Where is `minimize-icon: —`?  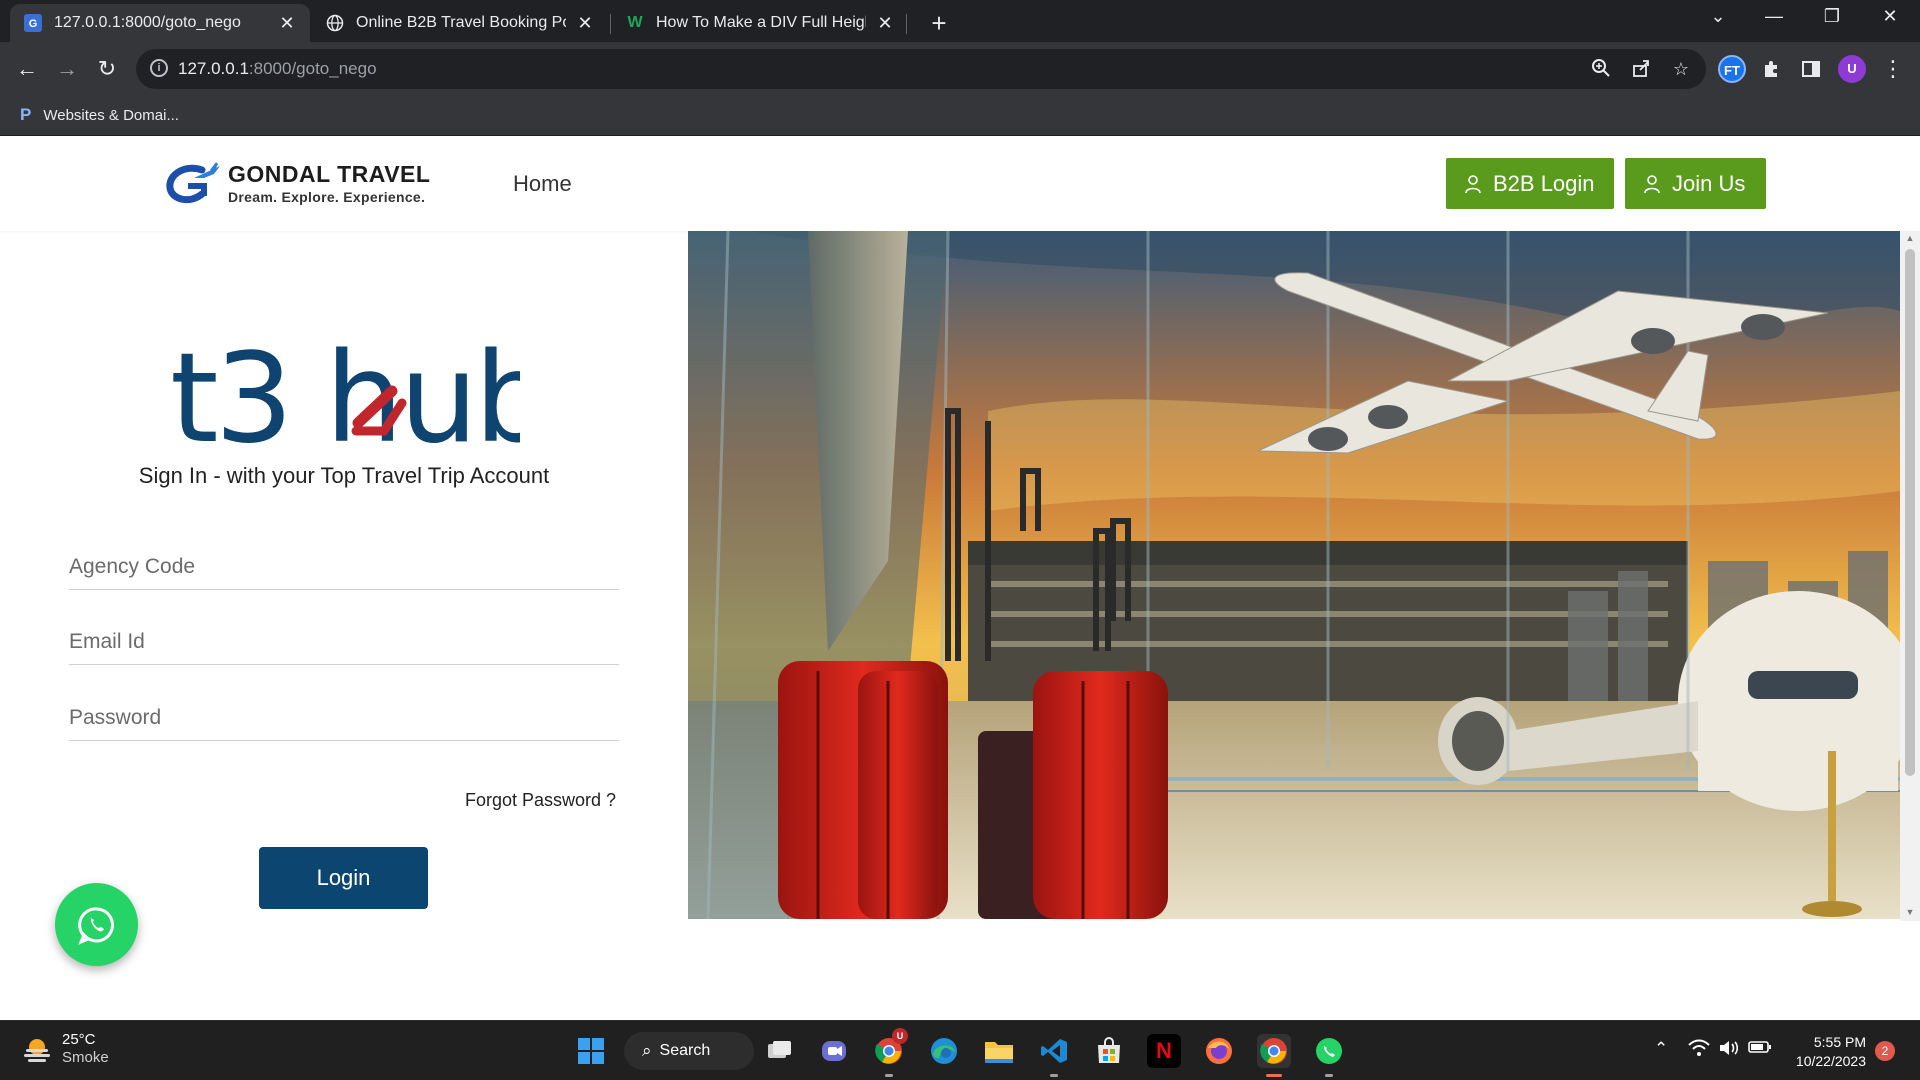 minimize-icon: — is located at coordinates (1774, 16).